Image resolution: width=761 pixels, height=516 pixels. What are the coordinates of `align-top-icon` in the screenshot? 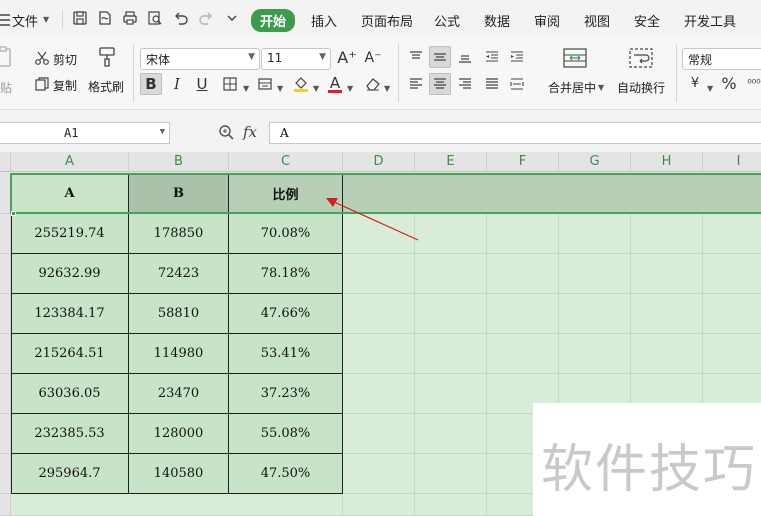 It's located at (416, 55).